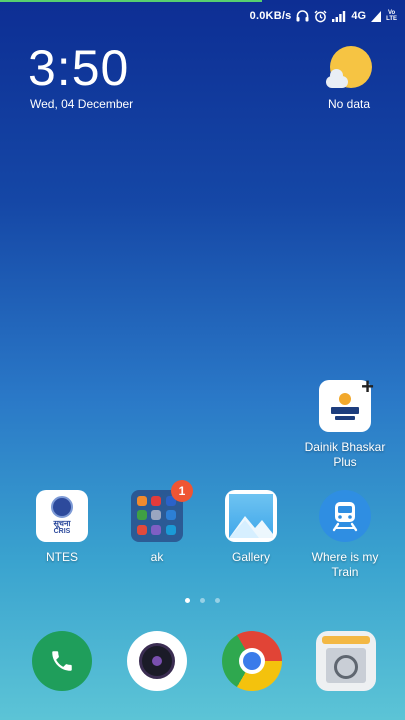 This screenshot has height=720, width=405. What do you see at coordinates (345, 564) in the screenshot?
I see `app-label: Where is my Train` at bounding box center [345, 564].